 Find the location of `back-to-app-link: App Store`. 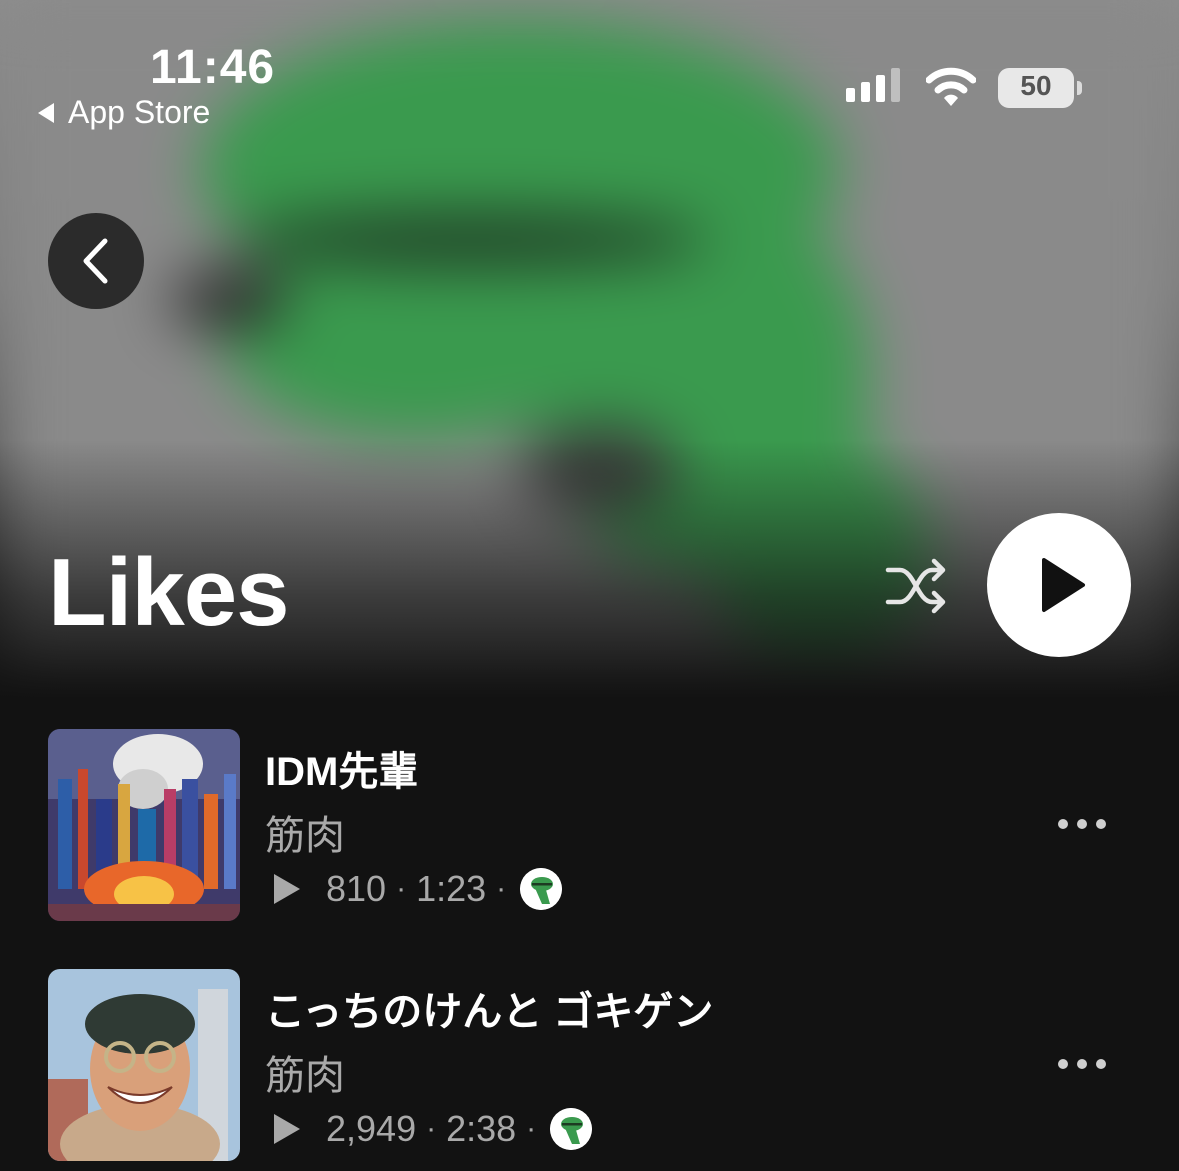

back-to-app-link: App Store is located at coordinates (124, 112).